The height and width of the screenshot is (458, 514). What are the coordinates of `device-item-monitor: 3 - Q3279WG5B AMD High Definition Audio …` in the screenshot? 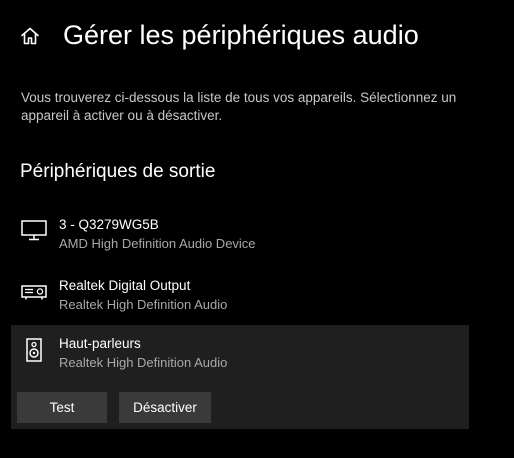 It's located at (240, 235).